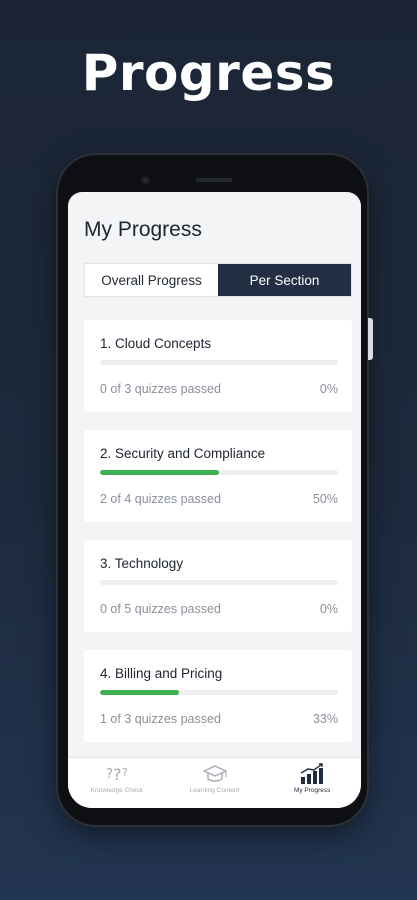  What do you see at coordinates (160, 389) in the screenshot?
I see `section-quiz-summary: 0 of 3 quizzes passed` at bounding box center [160, 389].